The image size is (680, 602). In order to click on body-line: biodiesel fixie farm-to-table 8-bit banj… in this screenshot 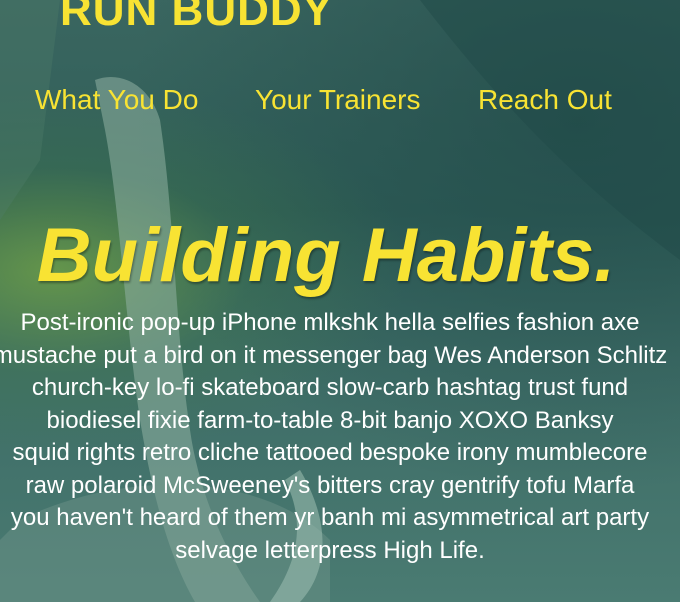, I will do `click(330, 420)`.